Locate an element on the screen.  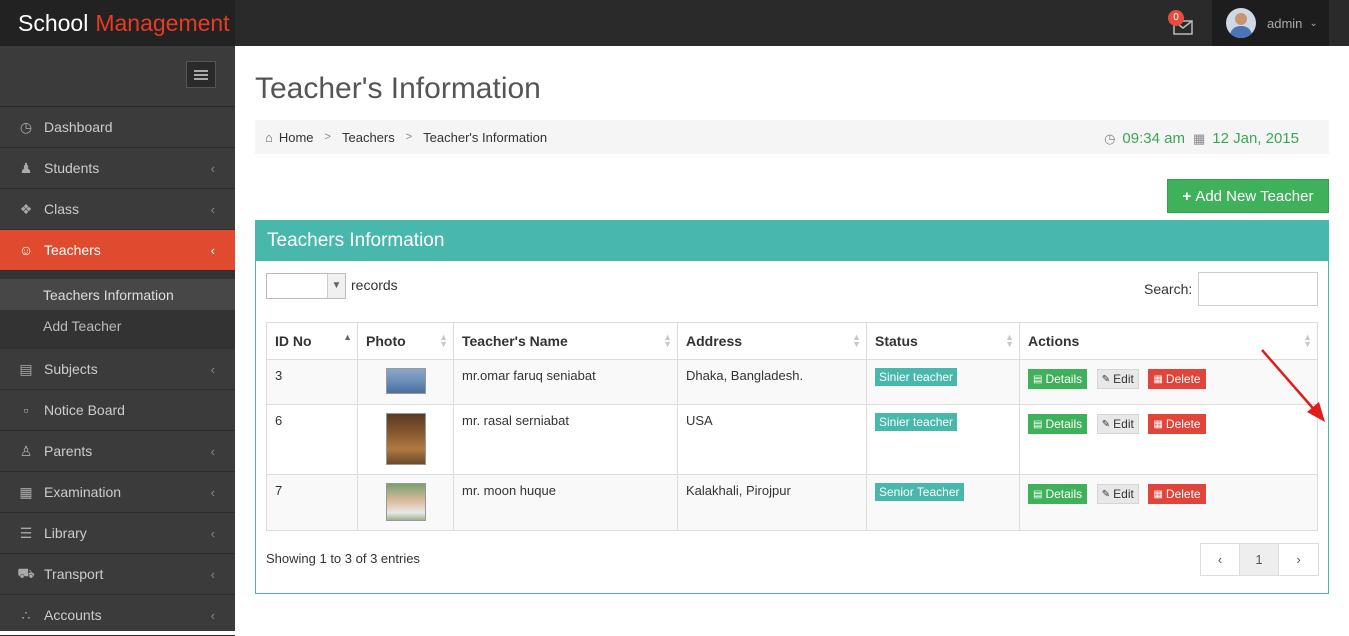
subnav-add-teacher: Add Teacher is located at coordinates (117, 325).